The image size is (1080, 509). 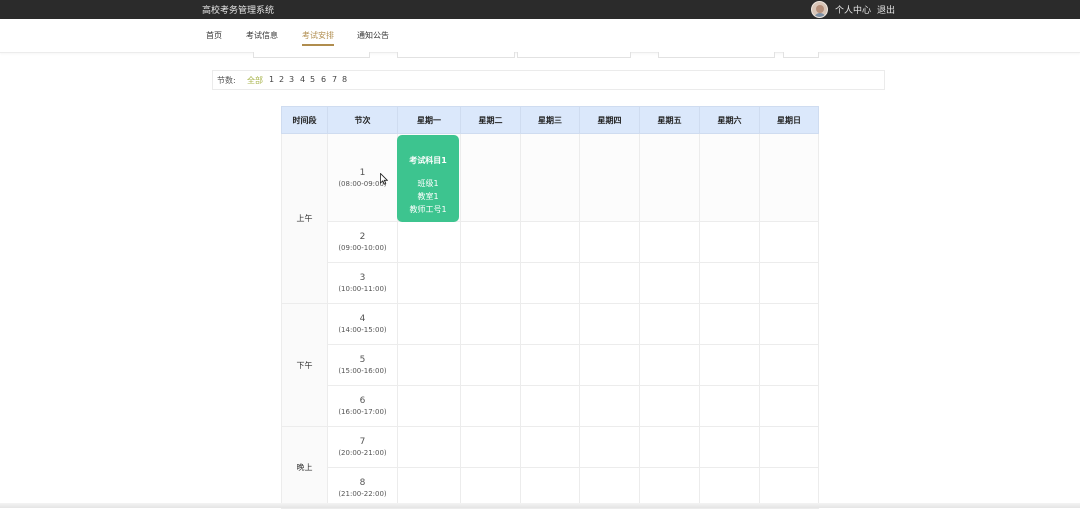 I want to click on header-monday: 星期一, so click(x=429, y=120).